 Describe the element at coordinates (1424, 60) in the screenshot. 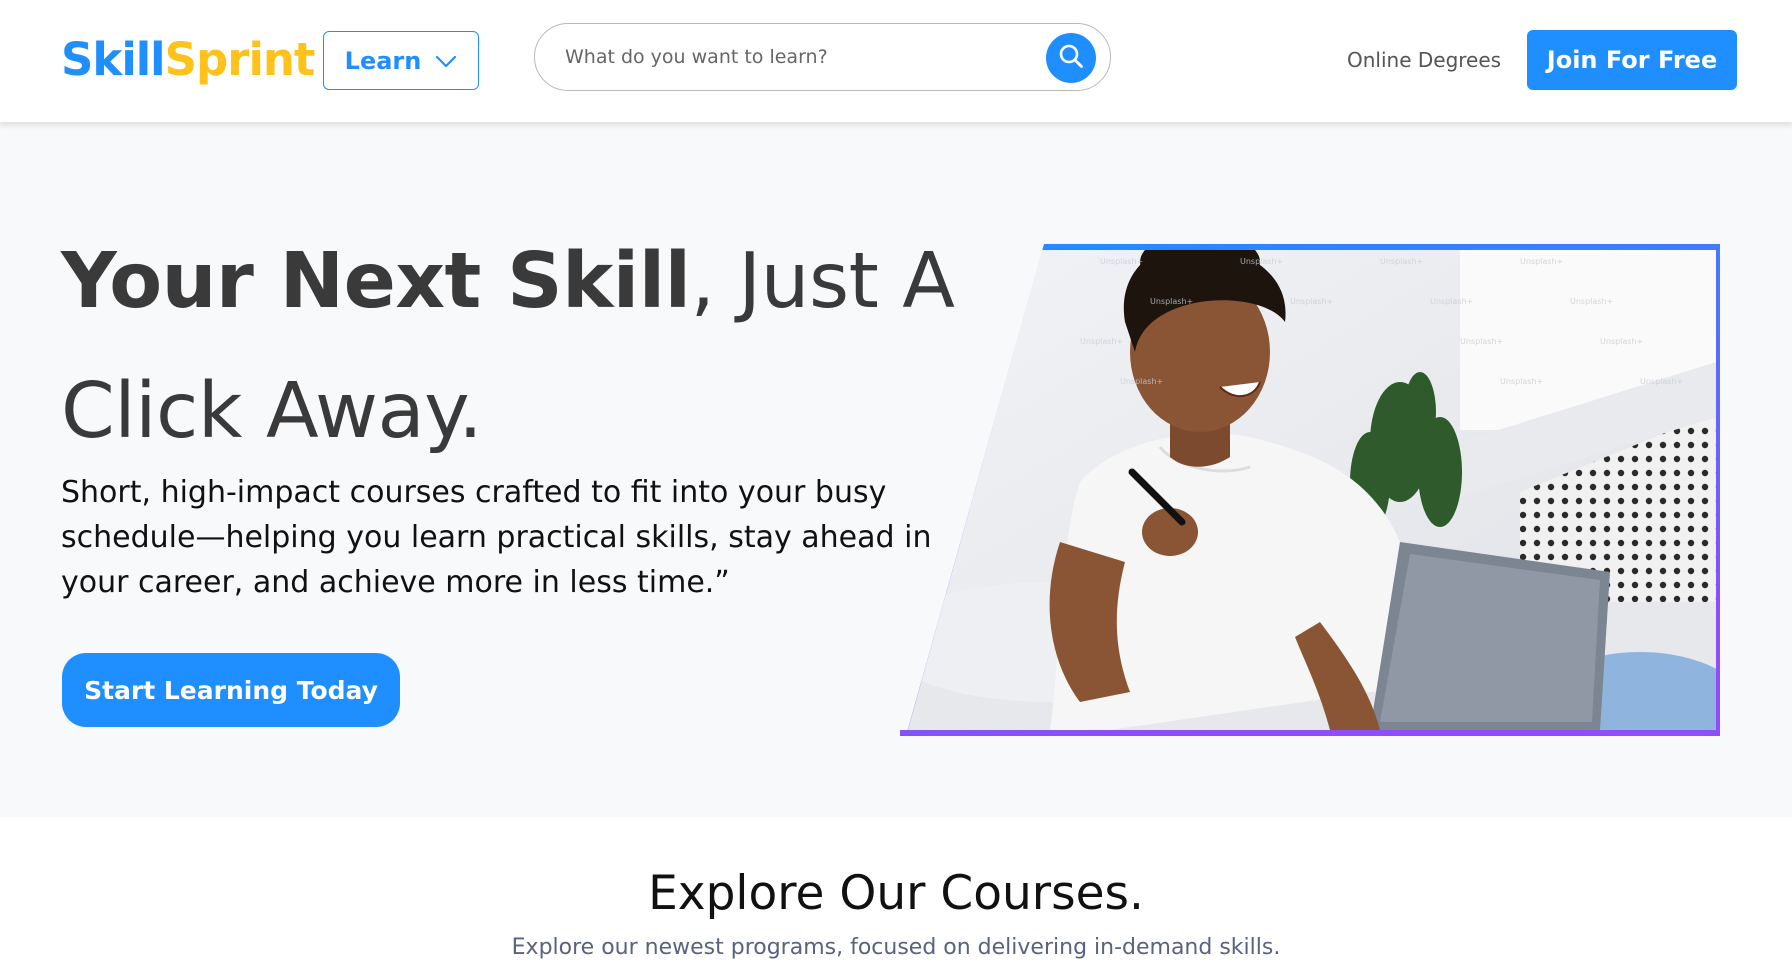

I see `online-degrees-link: Online Degrees` at that location.